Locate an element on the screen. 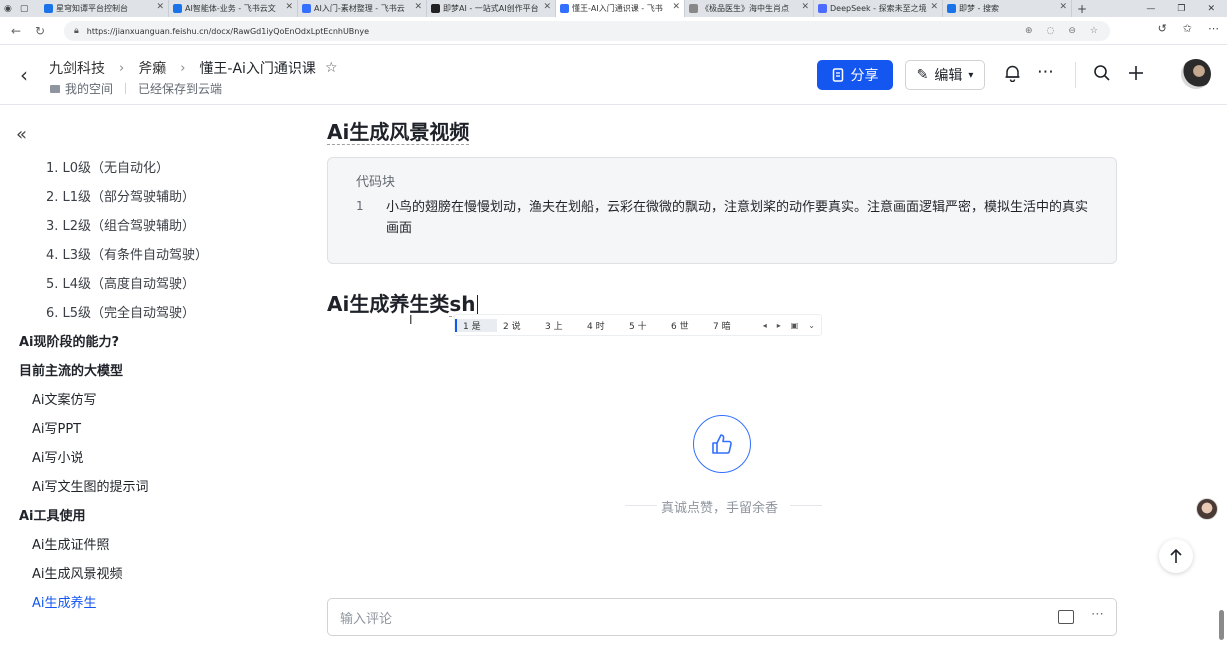 This screenshot has width=1227, height=658. breadcrumb: 九剑科技 › 斧癞 › 懂王-Ai入门通识课 ☆ is located at coordinates (193, 68).